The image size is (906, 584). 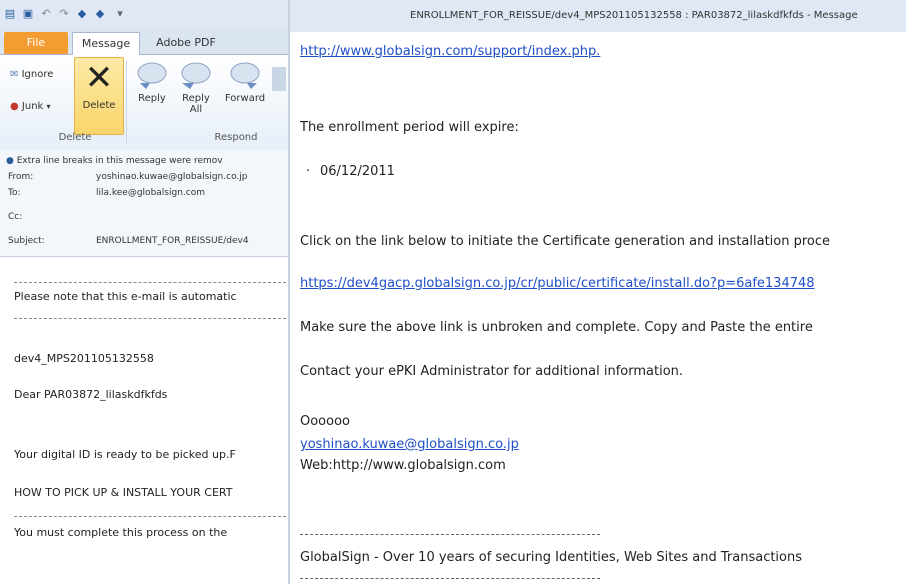 I want to click on reply-button: Reply, so click(x=152, y=81).